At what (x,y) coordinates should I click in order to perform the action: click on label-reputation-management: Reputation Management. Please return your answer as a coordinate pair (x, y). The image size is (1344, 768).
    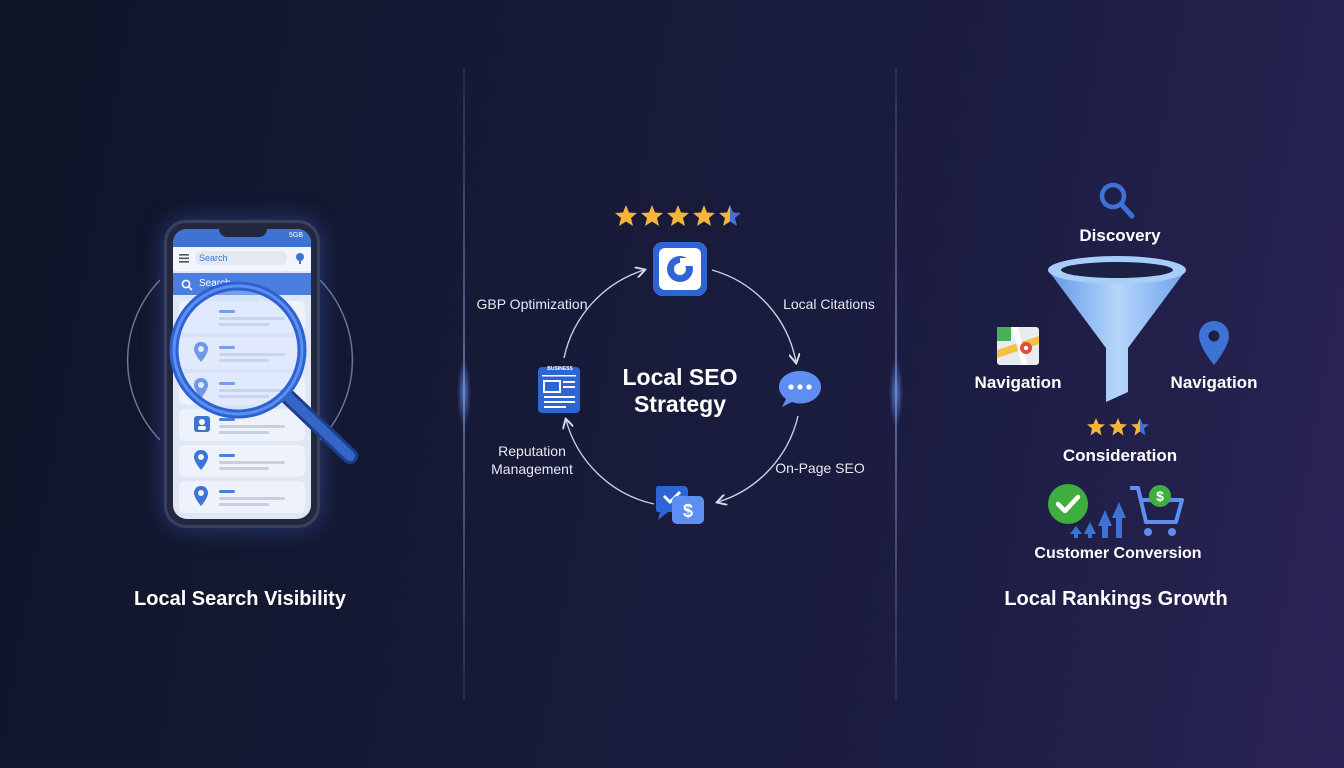
    Looking at the image, I should click on (532, 460).